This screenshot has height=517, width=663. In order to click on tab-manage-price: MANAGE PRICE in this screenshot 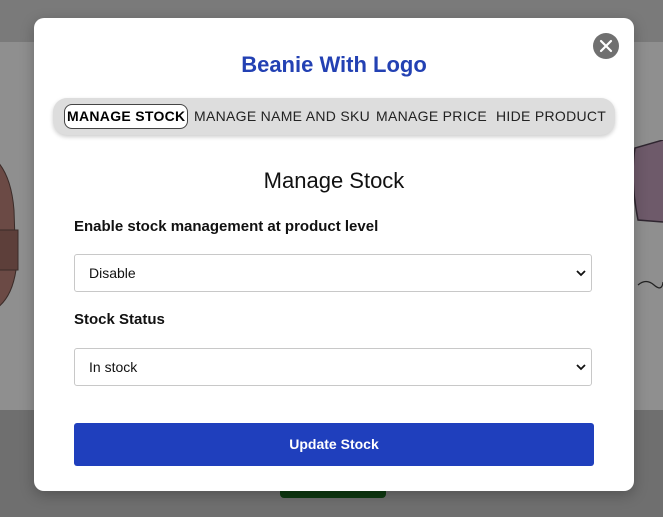, I will do `click(431, 116)`.